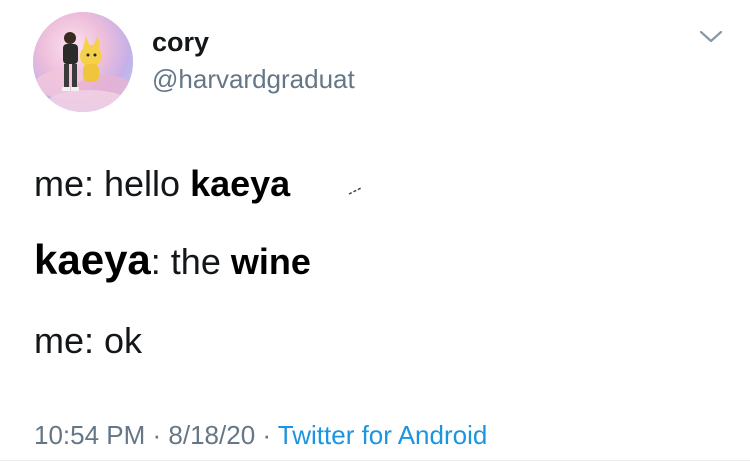  I want to click on tweet-line-2-middle: : the, so click(190, 261).